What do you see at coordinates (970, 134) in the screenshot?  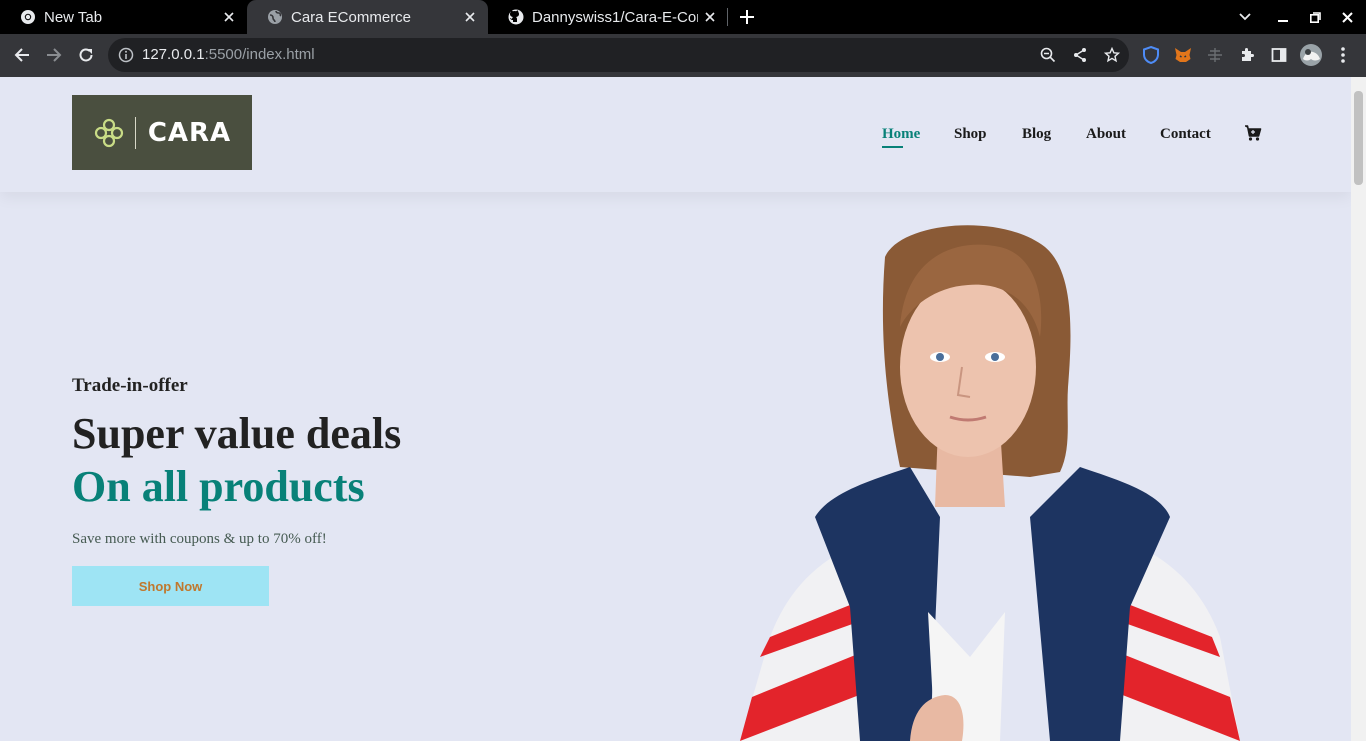 I see `nav-shop: Shop` at bounding box center [970, 134].